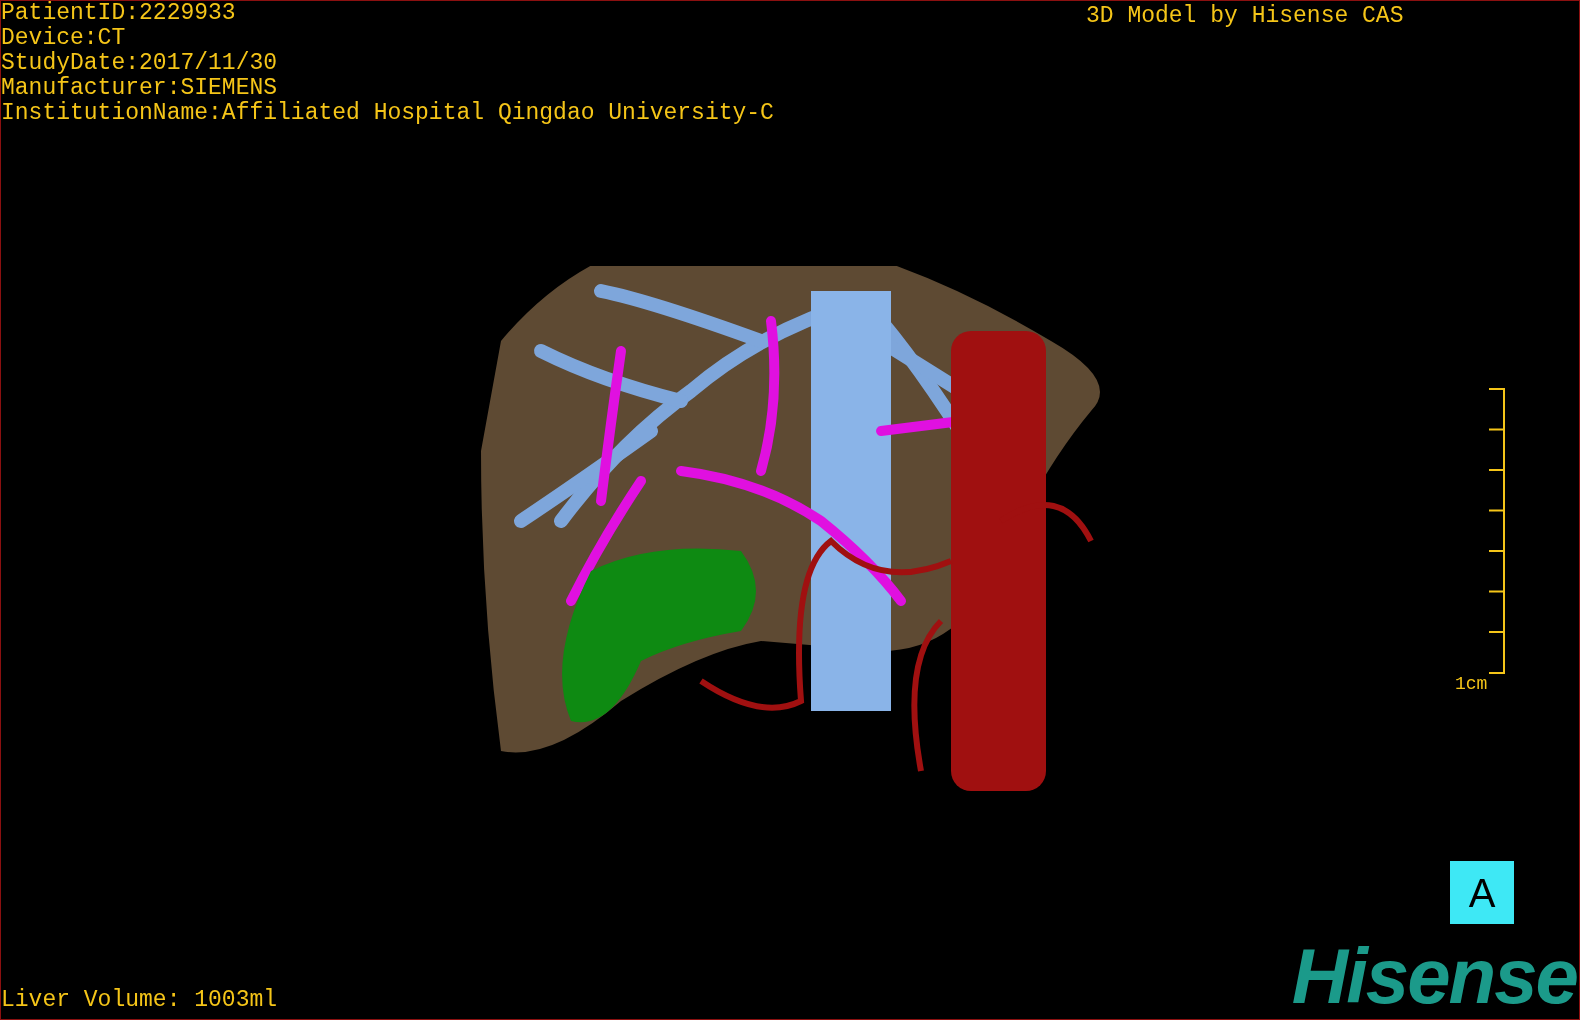 The width and height of the screenshot is (1580, 1020). Describe the element at coordinates (1471, 684) in the screenshot. I see `scale-label: 1cm` at that location.